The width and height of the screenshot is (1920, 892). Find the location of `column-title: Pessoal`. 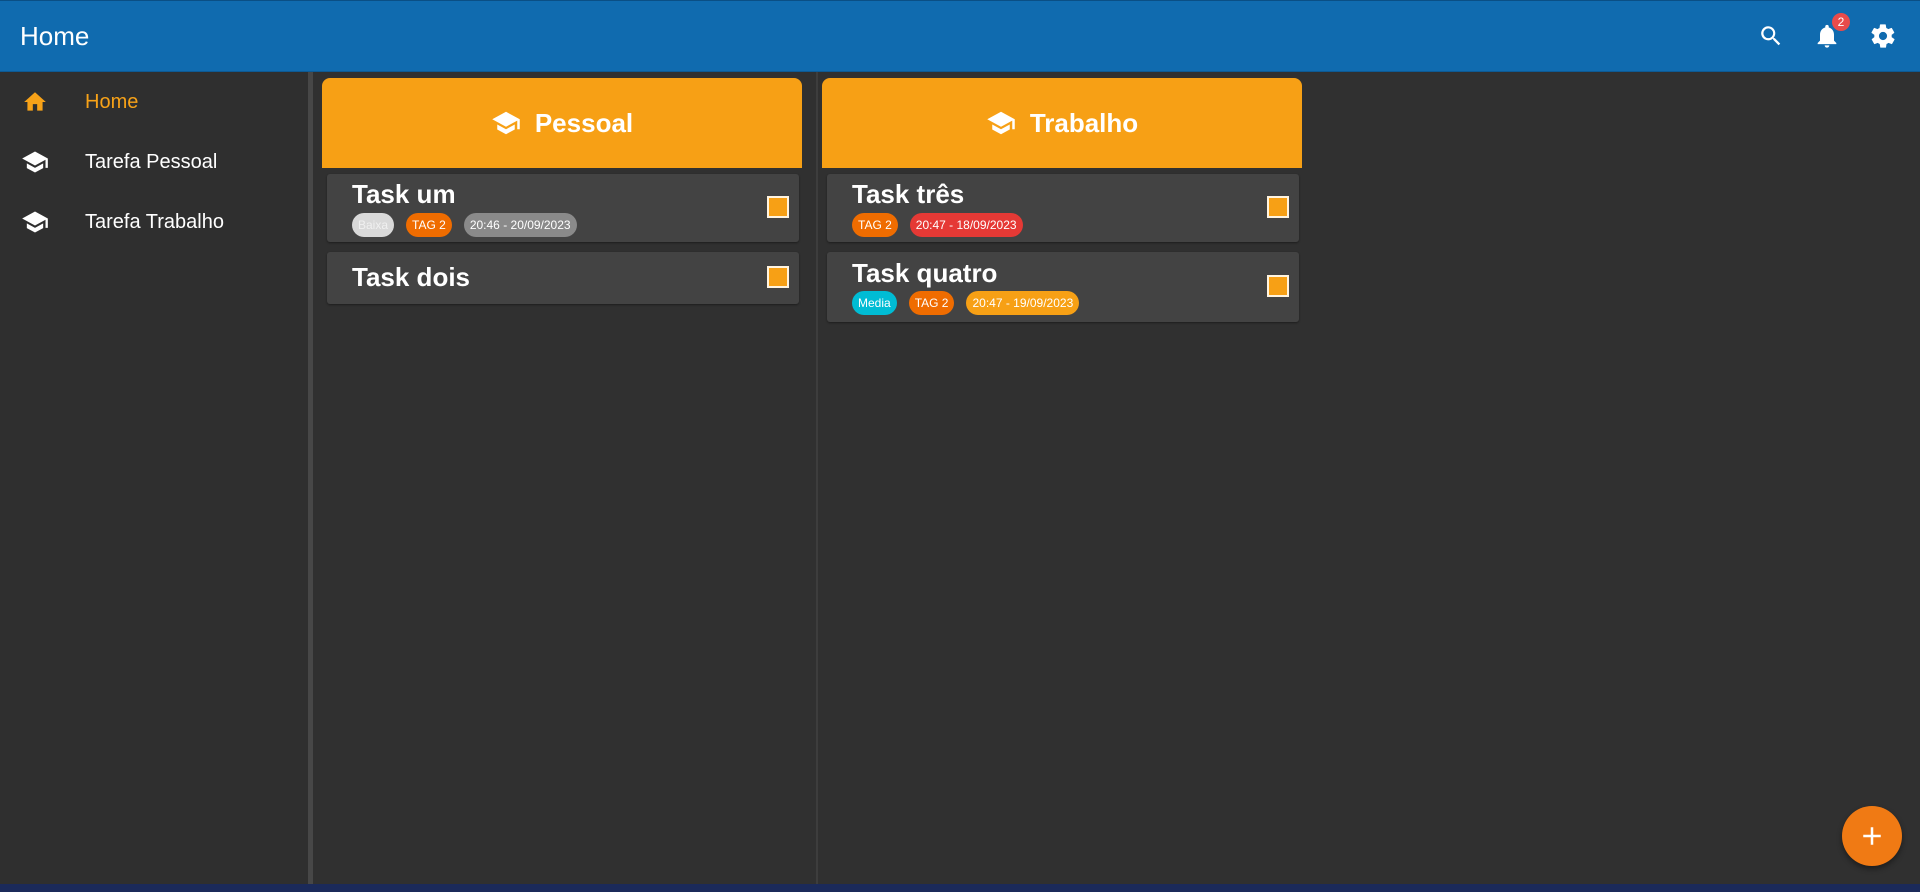

column-title: Pessoal is located at coordinates (584, 122).